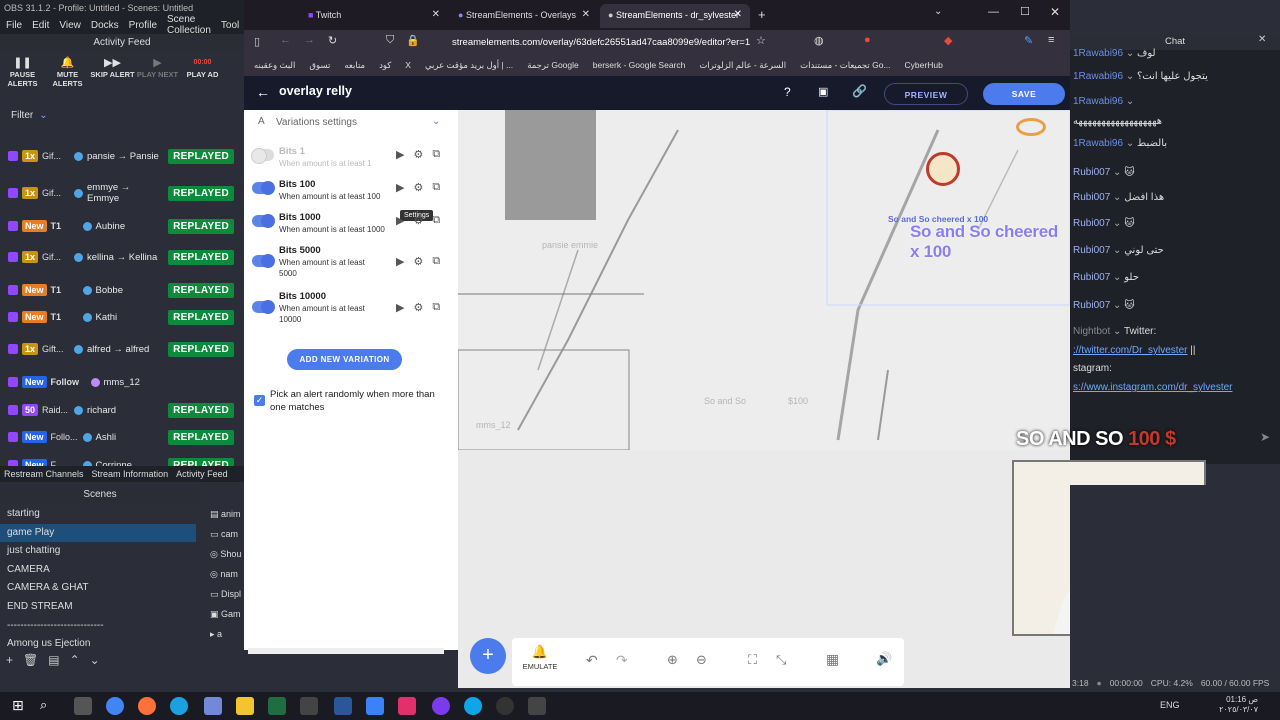 The image size is (1280, 720). I want to click on badge-icon, so click(1031, 127).